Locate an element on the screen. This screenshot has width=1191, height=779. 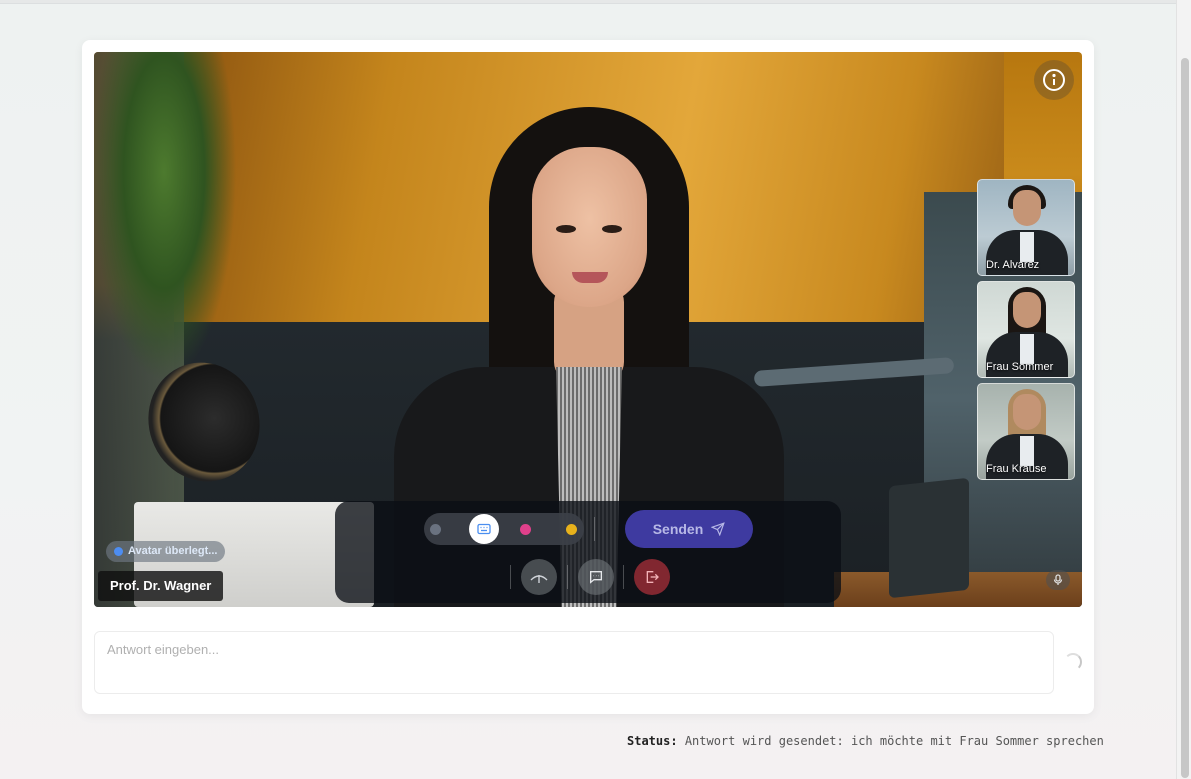
avatar-mouth is located at coordinates (590, 277).